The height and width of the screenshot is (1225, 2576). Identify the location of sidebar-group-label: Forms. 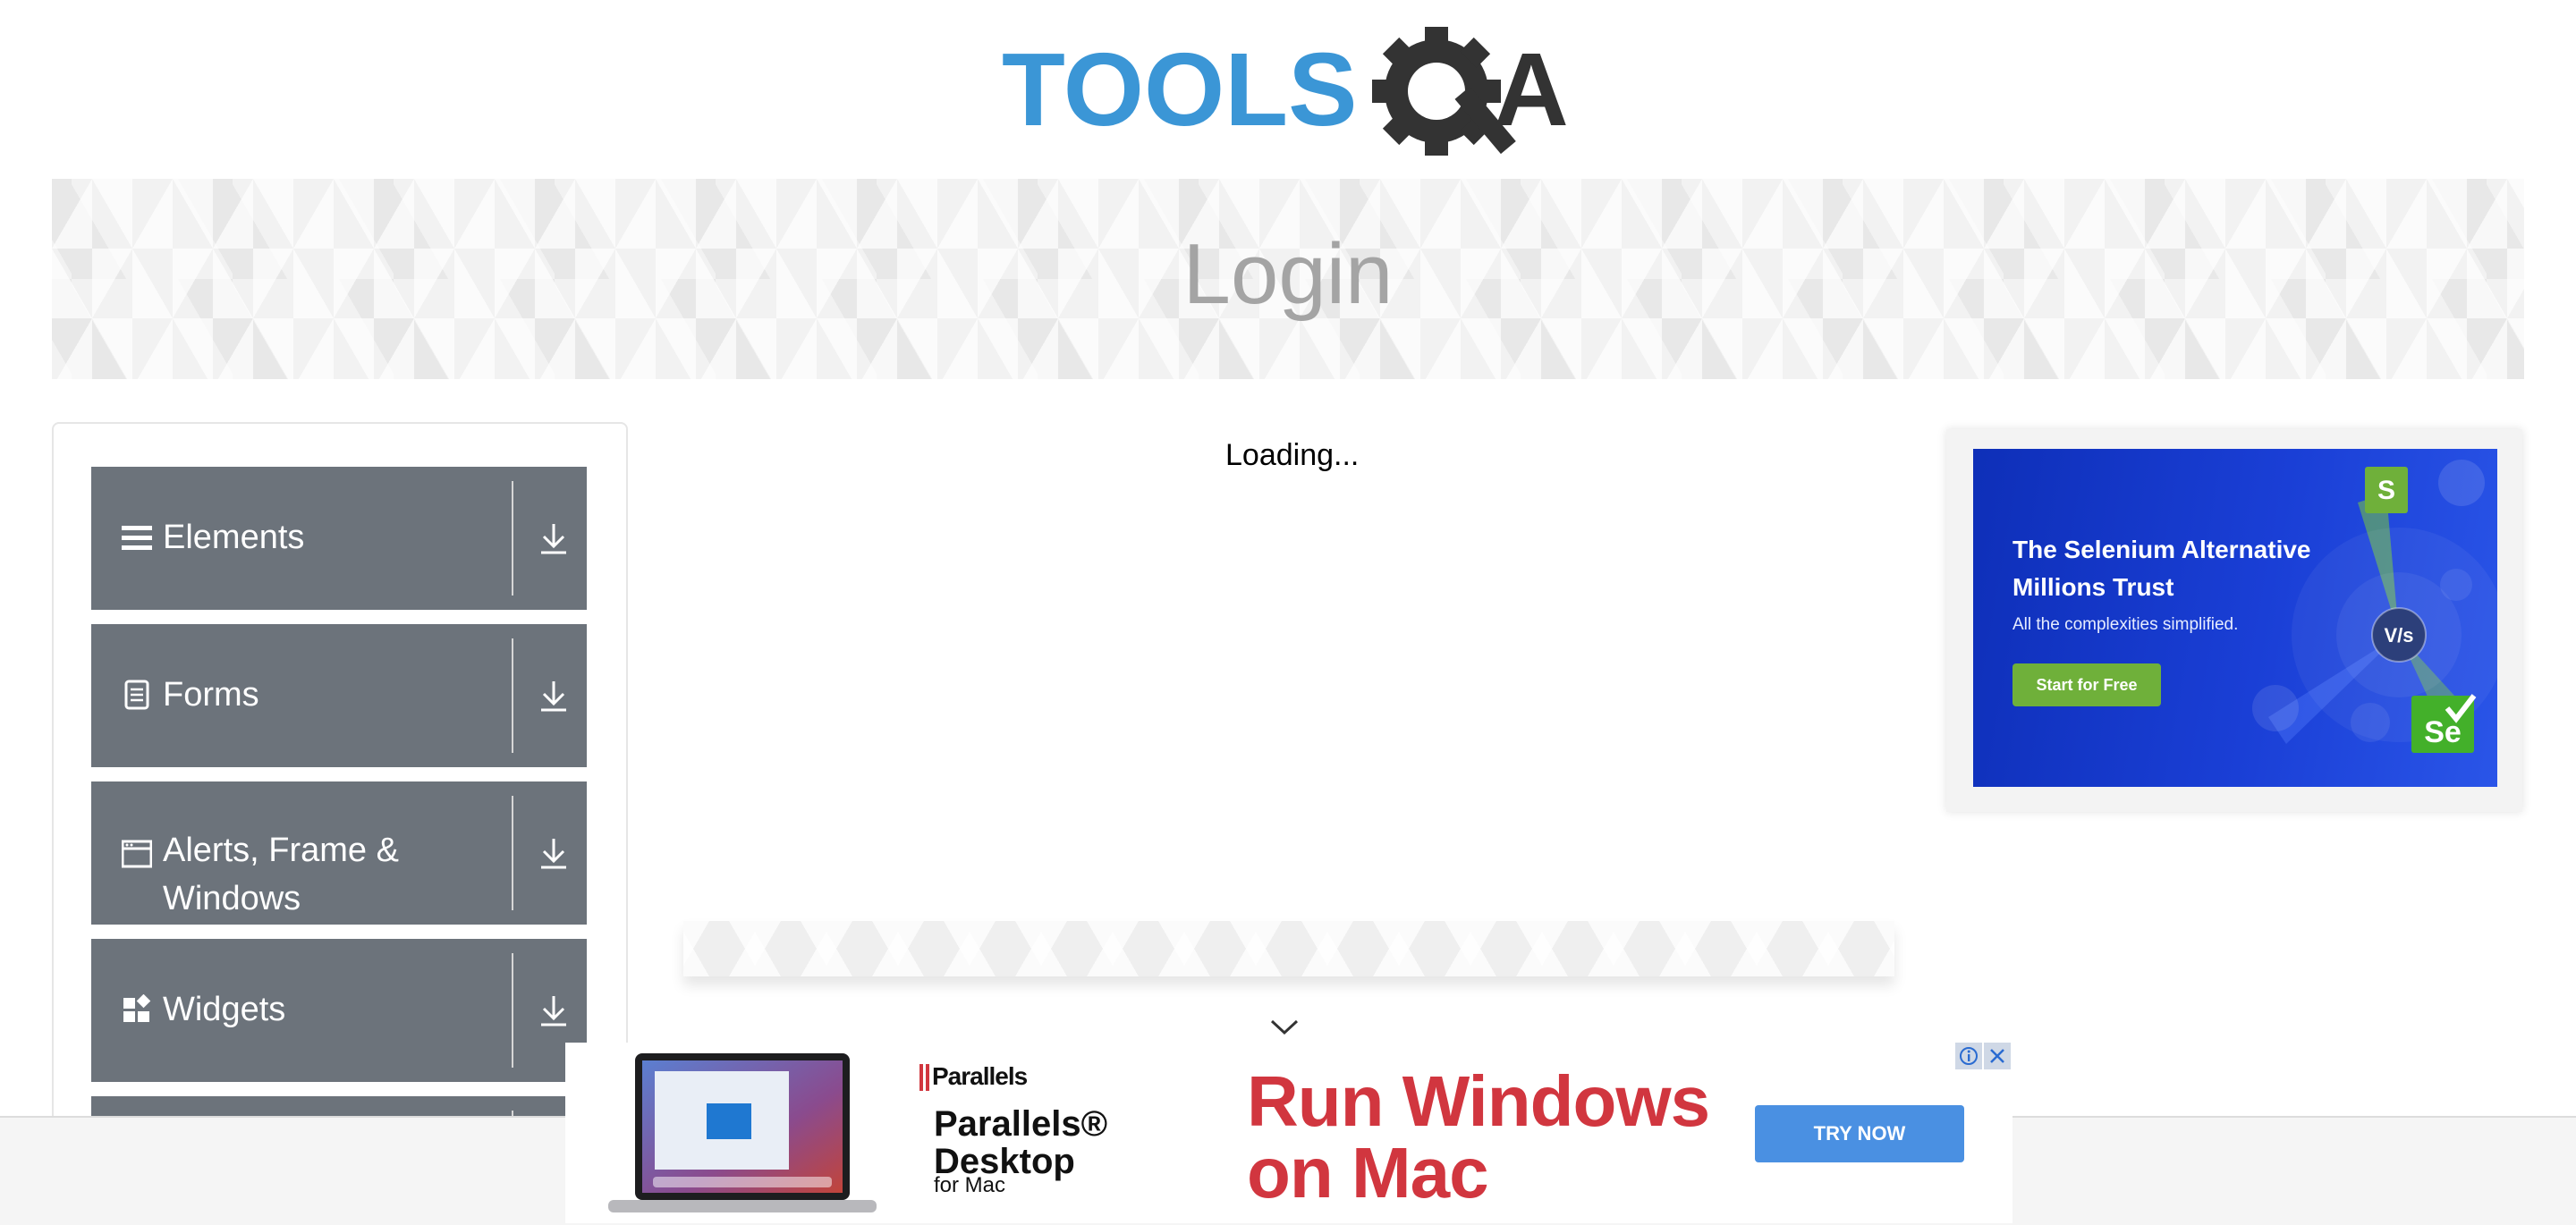
(211, 695).